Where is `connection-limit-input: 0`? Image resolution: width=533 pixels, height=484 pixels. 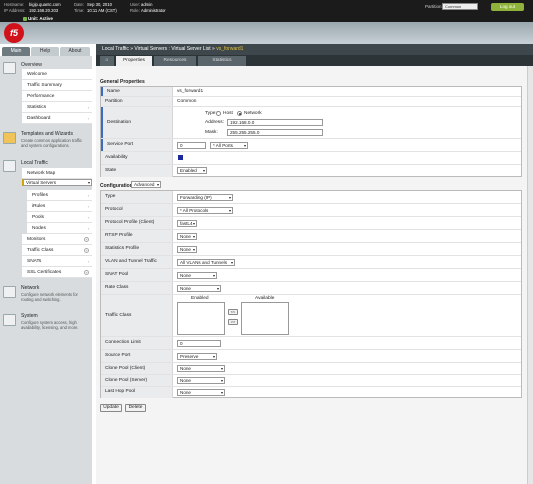
connection-limit-input: 0 is located at coordinates (199, 343).